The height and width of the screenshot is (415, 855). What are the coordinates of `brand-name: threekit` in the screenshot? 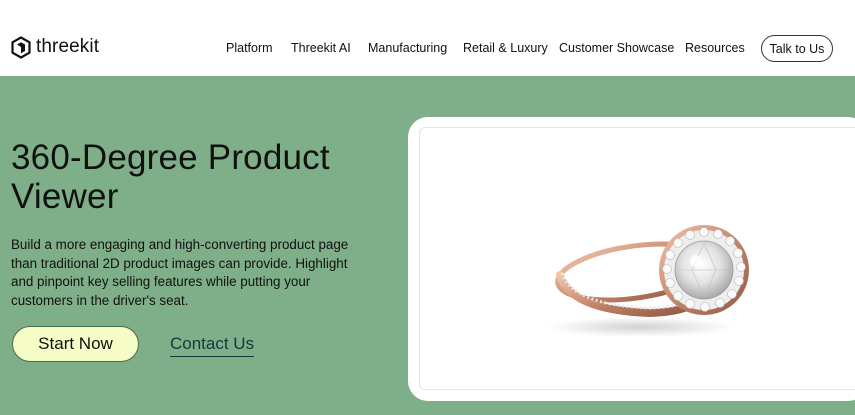 It's located at (68, 46).